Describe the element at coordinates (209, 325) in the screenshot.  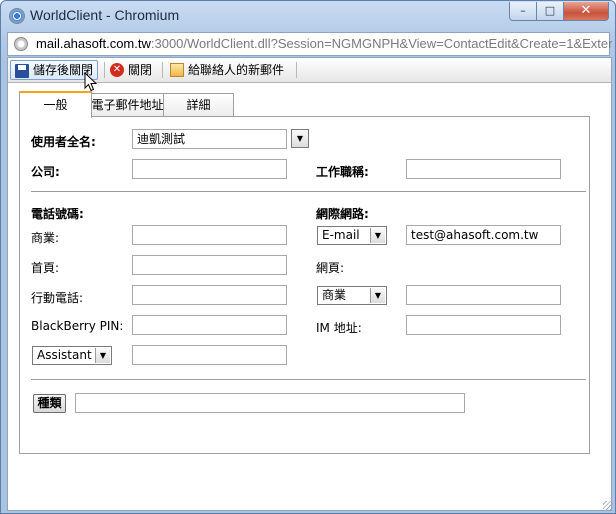
I see `blackberry-pin-input` at that location.